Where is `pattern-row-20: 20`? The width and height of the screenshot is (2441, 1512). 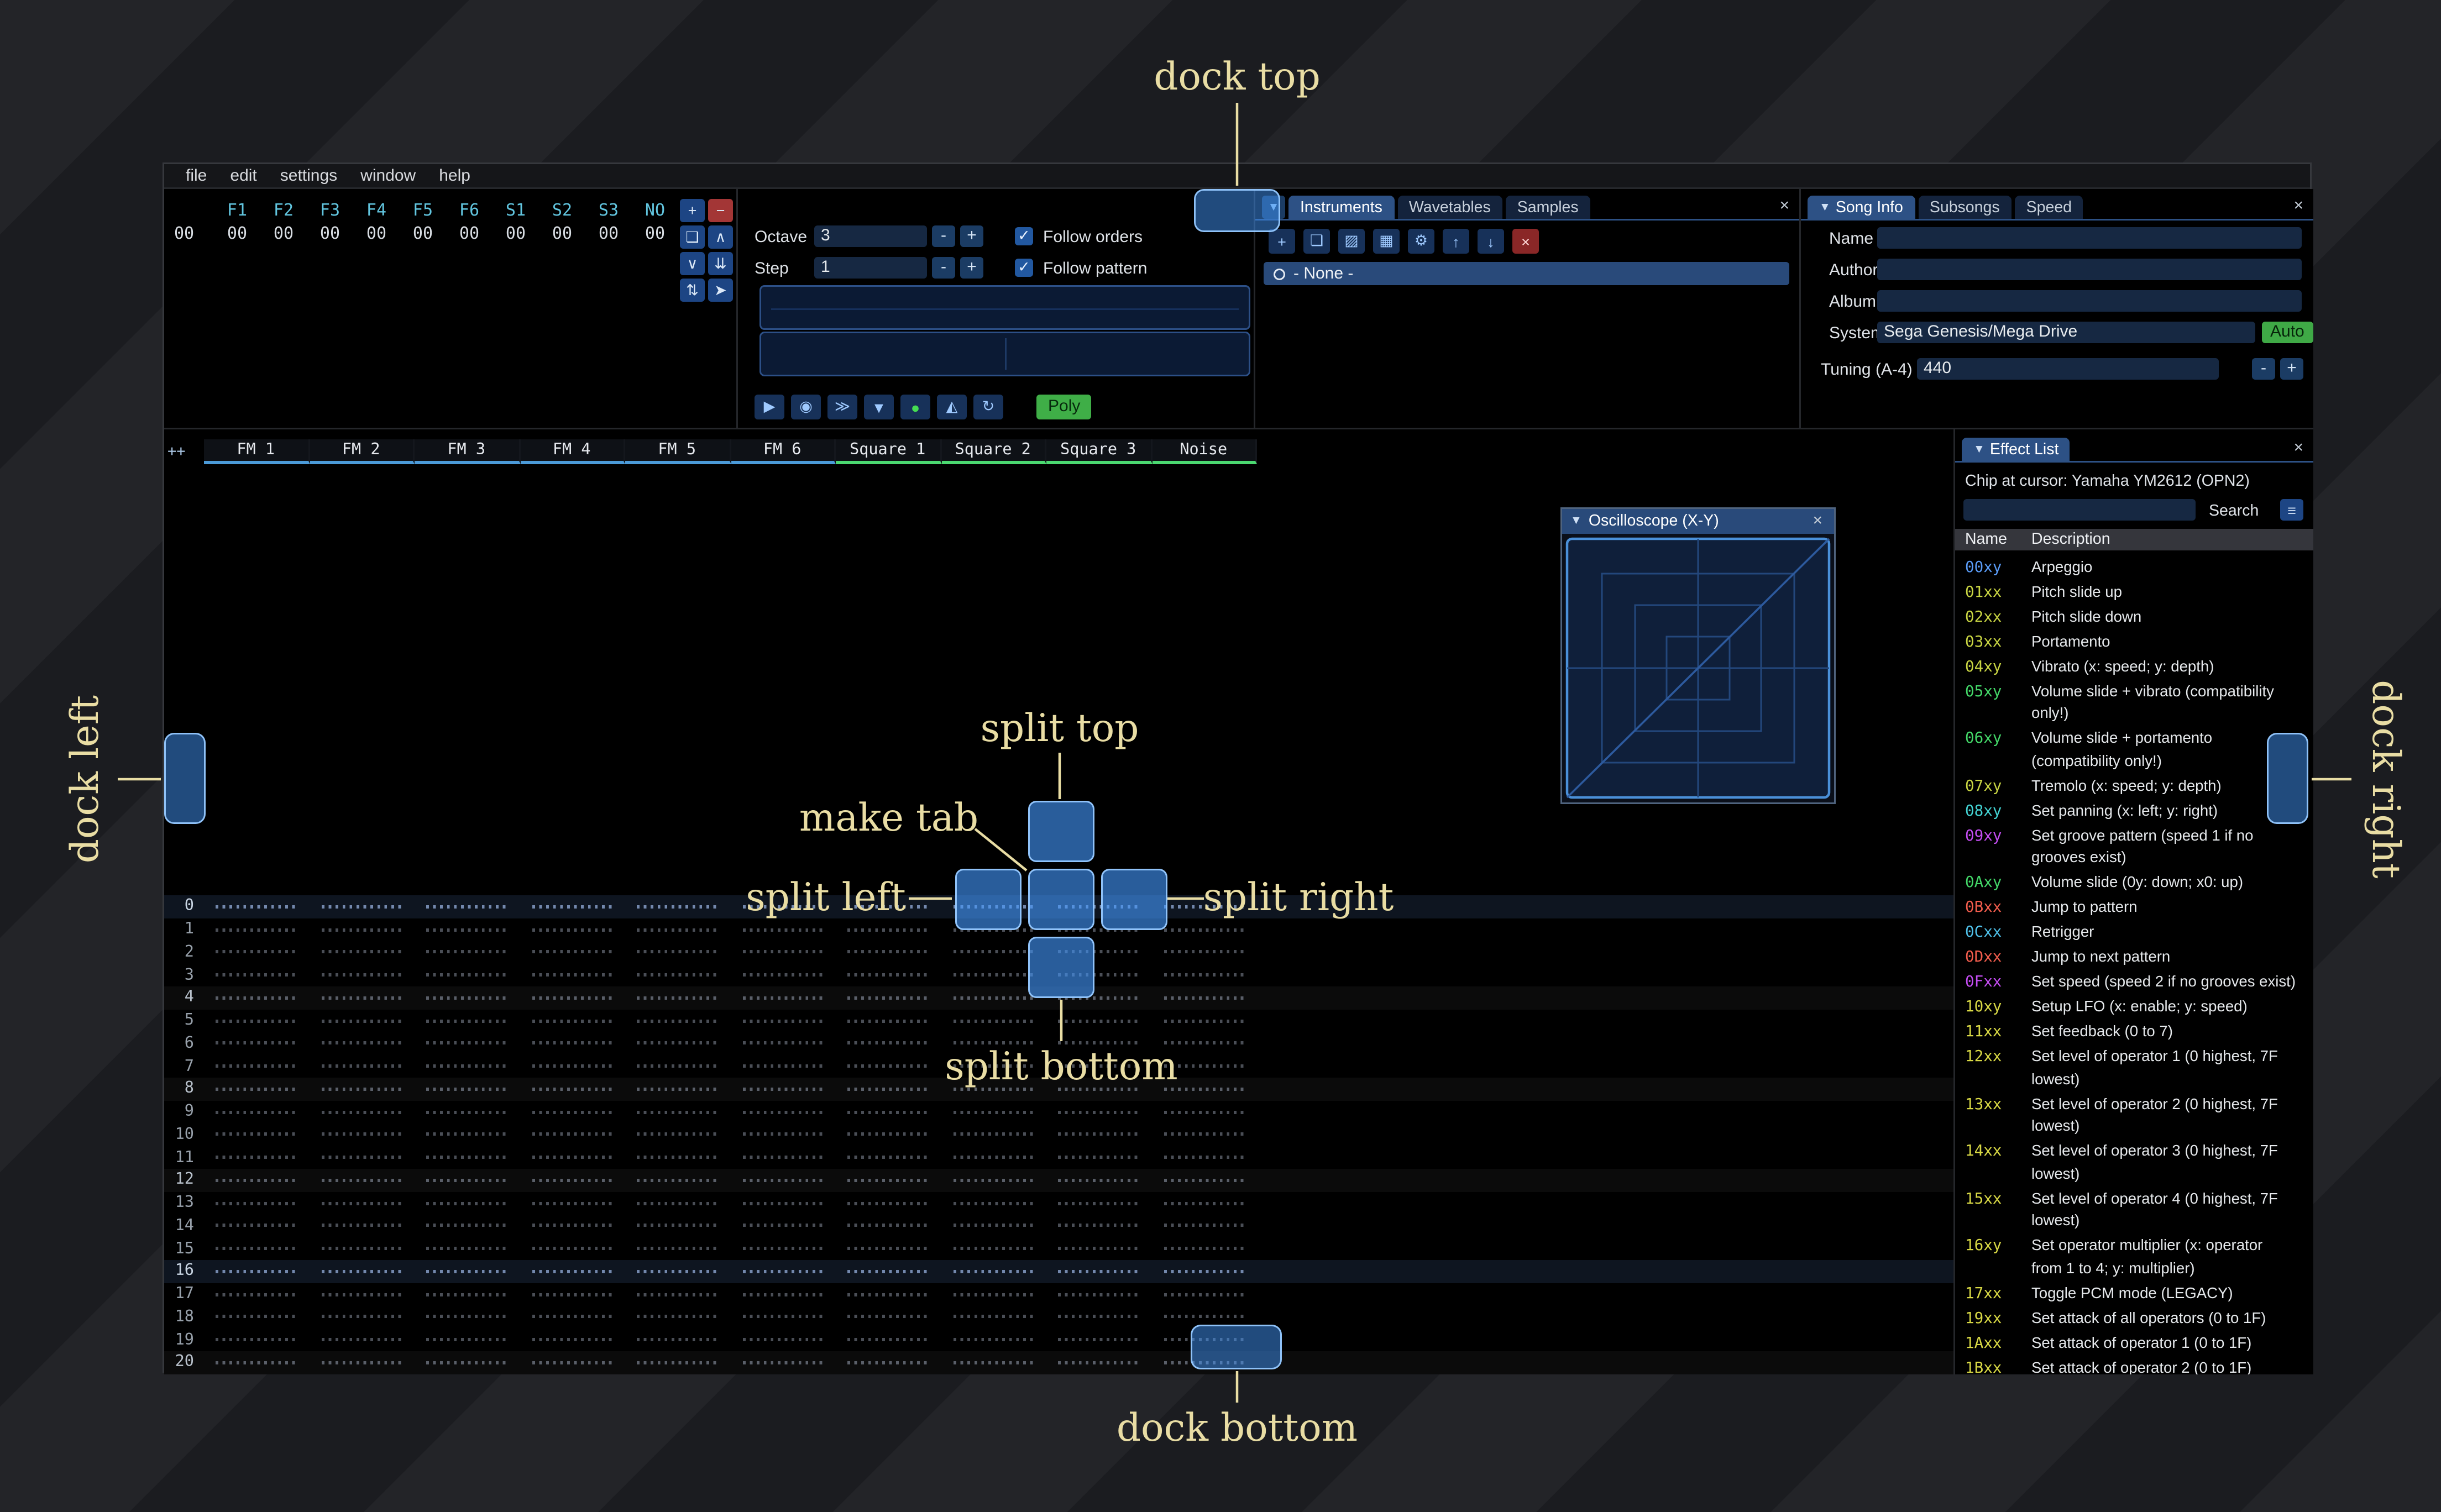
pattern-row-20: 20 is located at coordinates (1058, 1362).